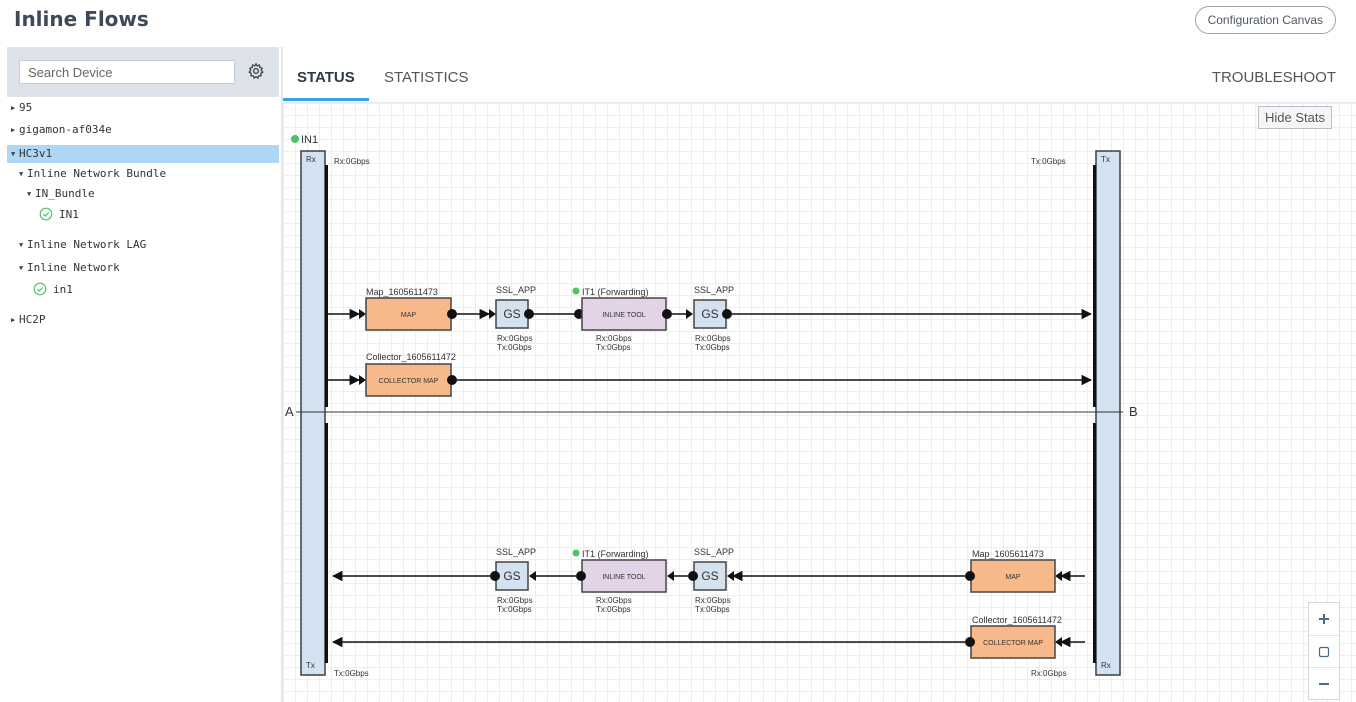  What do you see at coordinates (82, 245) in the screenshot?
I see `tree-item-inline-network-lag: ▼ Inline Network LAG` at bounding box center [82, 245].